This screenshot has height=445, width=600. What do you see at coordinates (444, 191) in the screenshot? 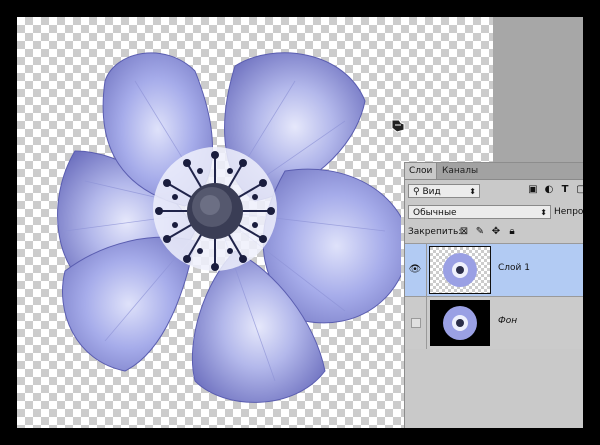
I see `layer-filter-dropdown: ⚲ Вид ⬍` at bounding box center [444, 191].